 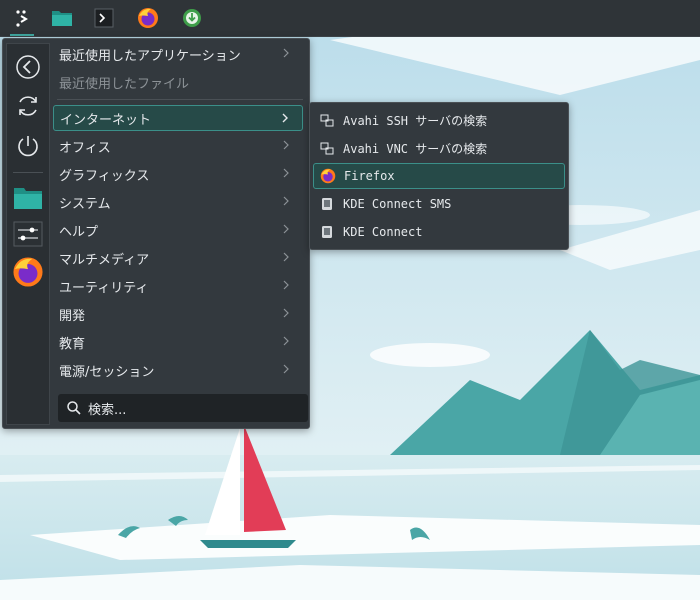 I want to click on submenu-item-avahi-ssh: Avahi SSH サーバの検索, so click(x=439, y=120).